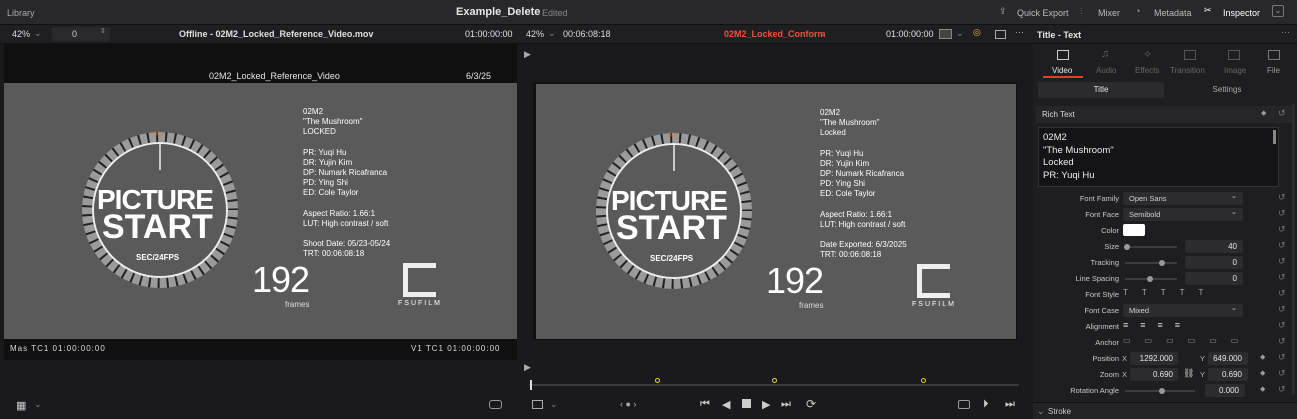 The image size is (1297, 419). Describe the element at coordinates (1165, 410) in the screenshot. I see `stroke-section-header: ⌄ Stroke` at that location.